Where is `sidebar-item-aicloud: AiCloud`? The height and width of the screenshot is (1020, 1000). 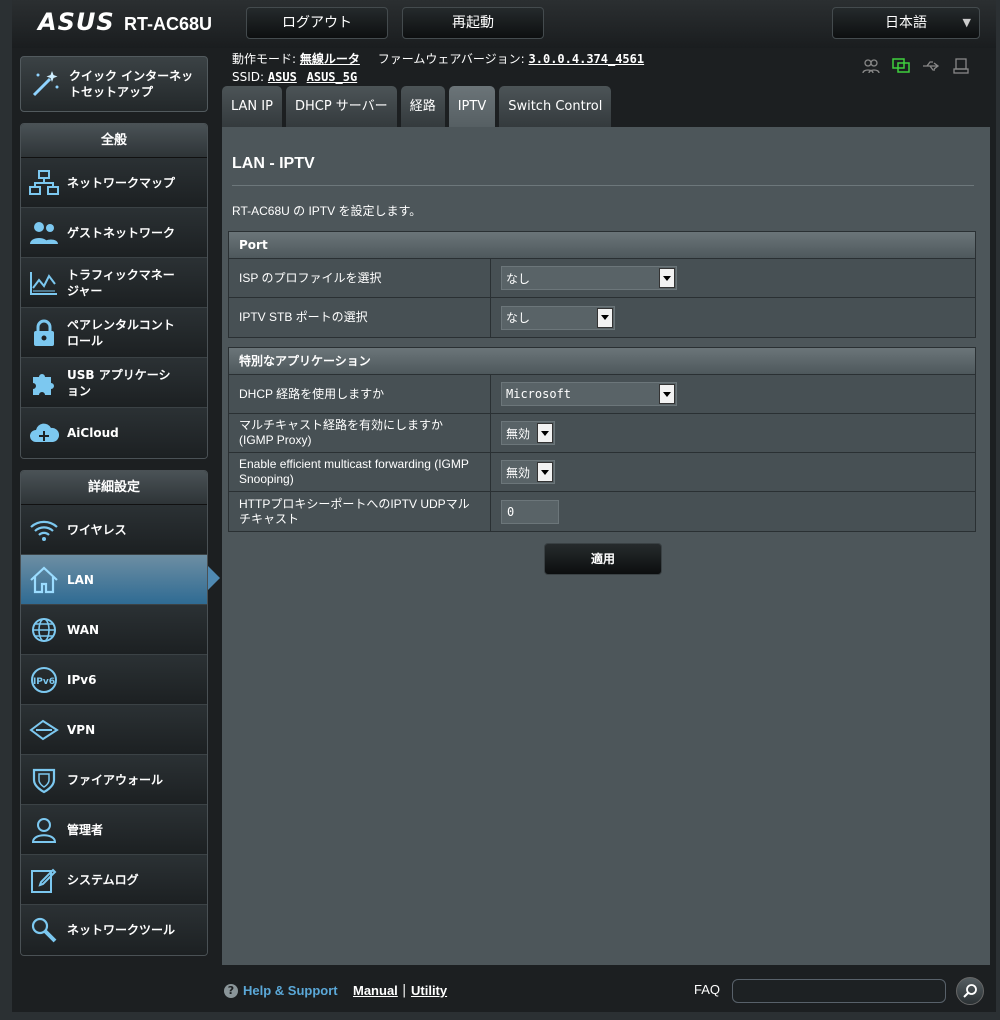
sidebar-item-aicloud: AiCloud is located at coordinates (114, 433).